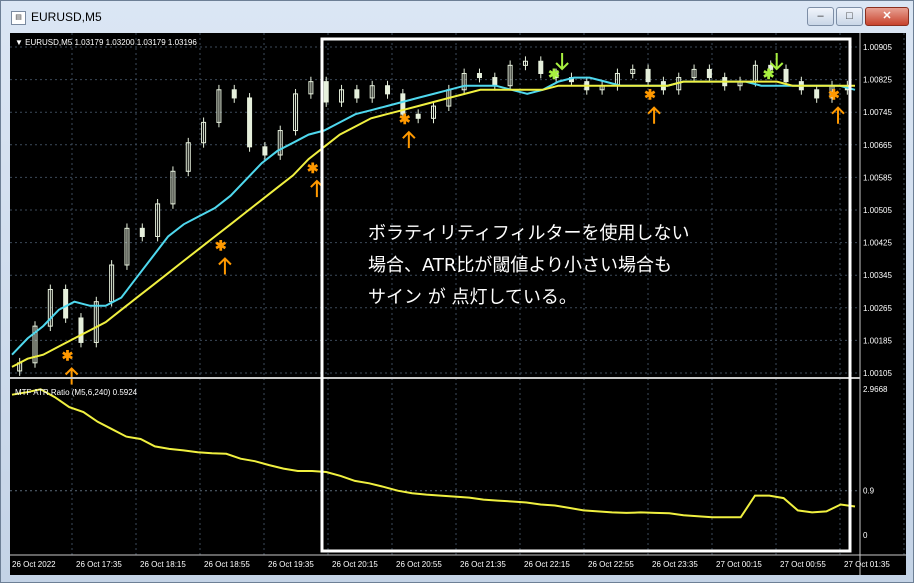  I want to click on maximize-button: □, so click(849, 16).